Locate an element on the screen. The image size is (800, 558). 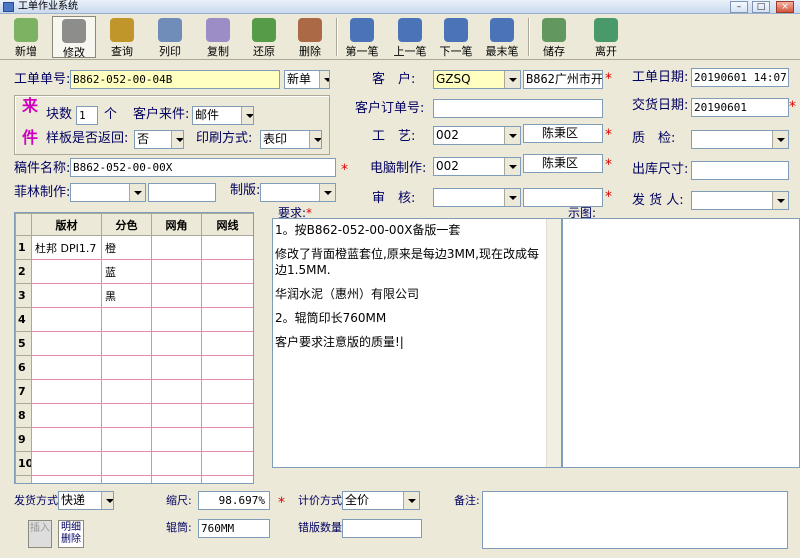
computer-name-field: 陈秉区 is located at coordinates (563, 163).